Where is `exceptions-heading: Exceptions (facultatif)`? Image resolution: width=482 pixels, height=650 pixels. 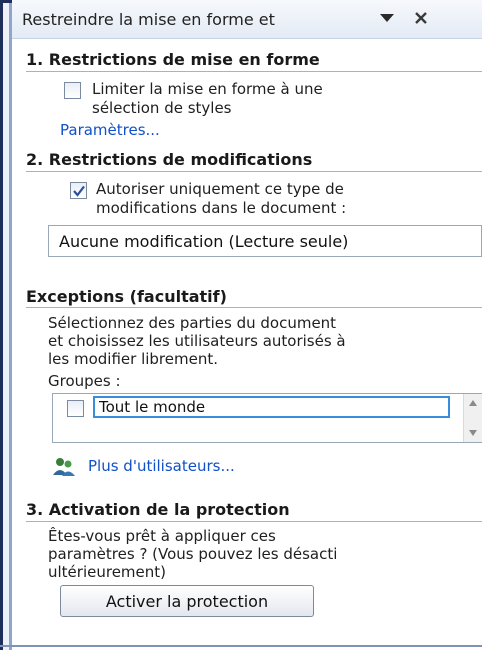 exceptions-heading: Exceptions (facultatif) is located at coordinates (126, 296).